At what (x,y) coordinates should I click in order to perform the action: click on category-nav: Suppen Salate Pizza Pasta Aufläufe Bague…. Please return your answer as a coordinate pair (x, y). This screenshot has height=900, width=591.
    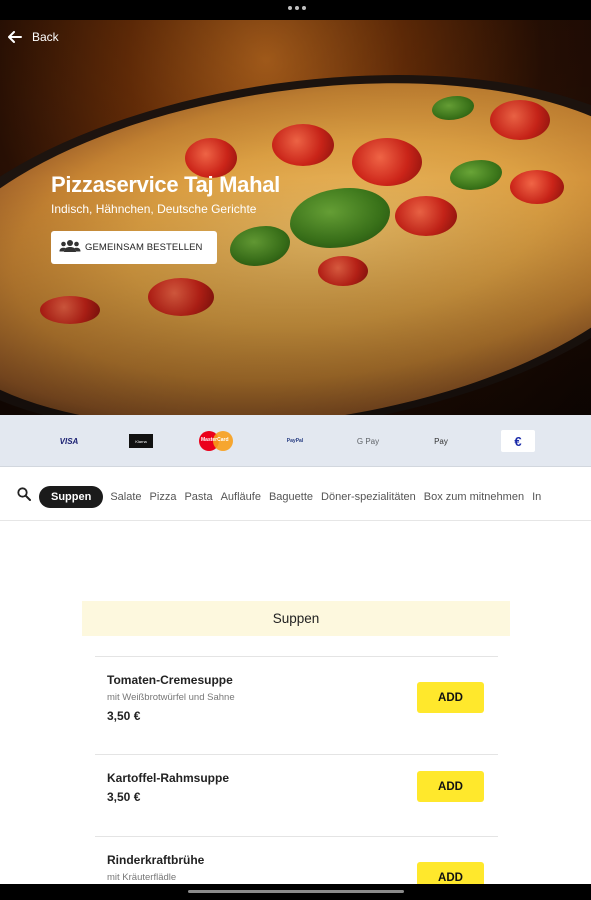
    Looking at the image, I should click on (295, 494).